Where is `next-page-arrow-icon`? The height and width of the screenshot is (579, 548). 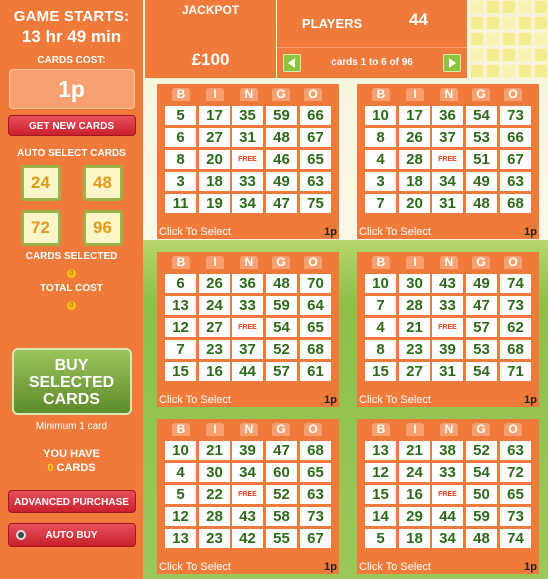
next-page-arrow-icon is located at coordinates (452, 63).